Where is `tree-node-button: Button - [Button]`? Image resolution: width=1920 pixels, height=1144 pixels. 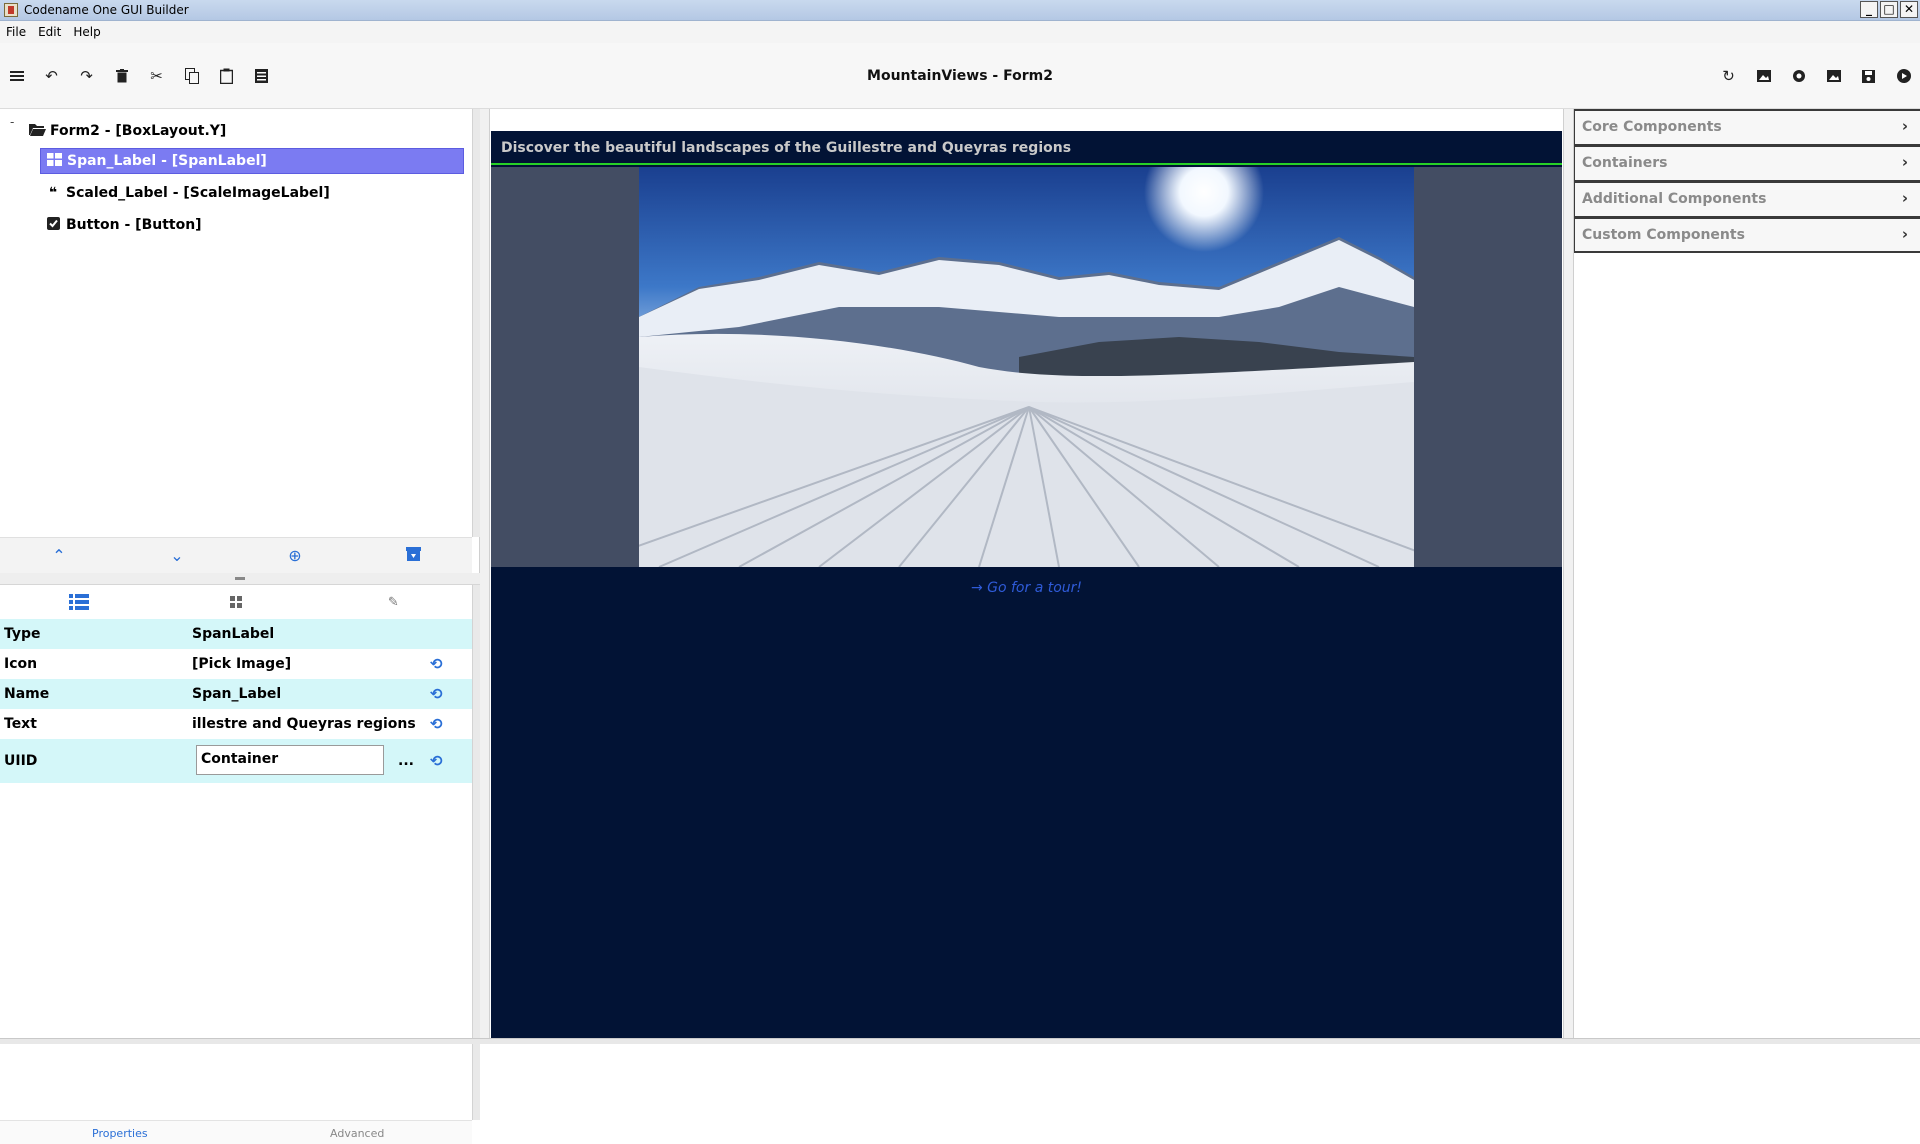 tree-node-button: Button - [Button] is located at coordinates (123, 225).